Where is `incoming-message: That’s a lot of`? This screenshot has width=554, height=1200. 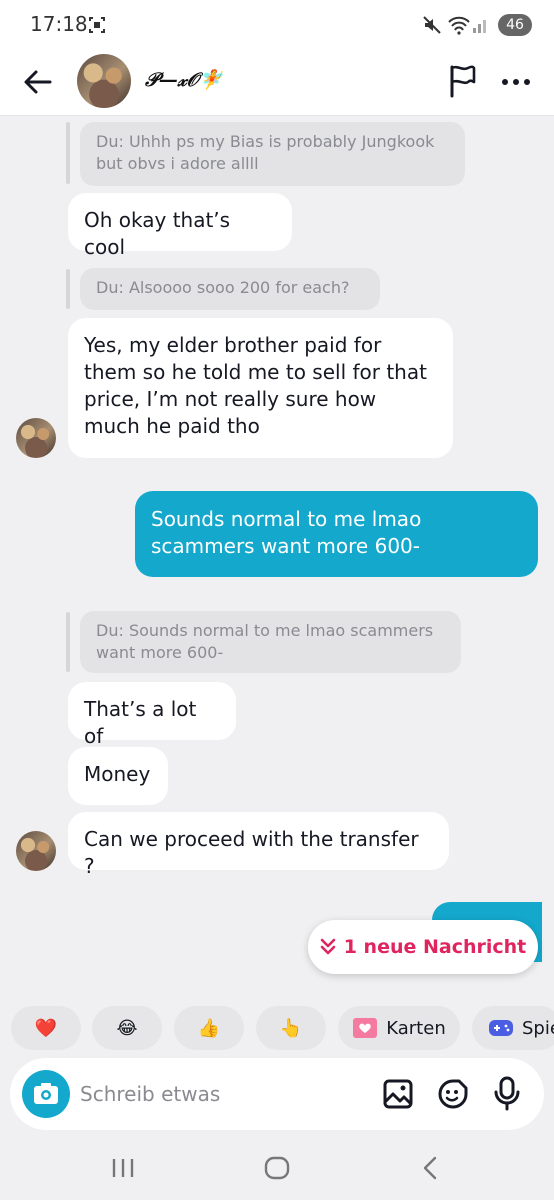 incoming-message: That’s a lot of is located at coordinates (152, 715).